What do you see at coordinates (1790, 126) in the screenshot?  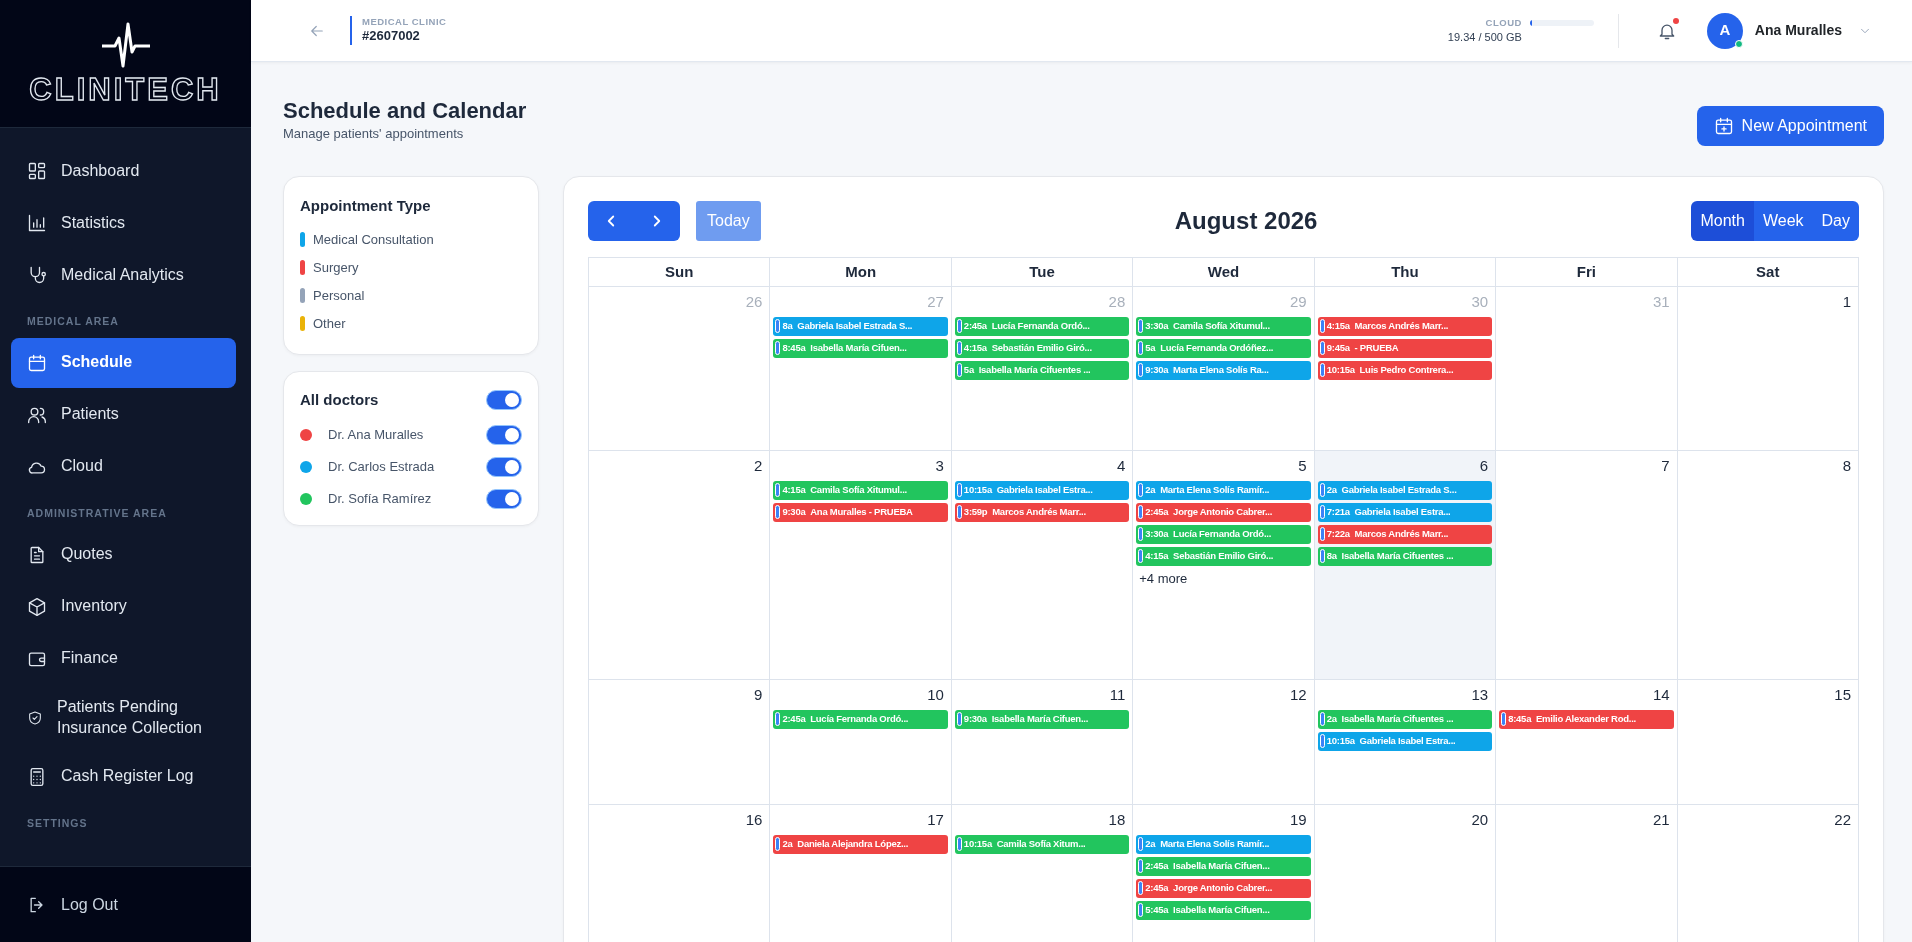 I see `new-appointment-button: New Appointment` at bounding box center [1790, 126].